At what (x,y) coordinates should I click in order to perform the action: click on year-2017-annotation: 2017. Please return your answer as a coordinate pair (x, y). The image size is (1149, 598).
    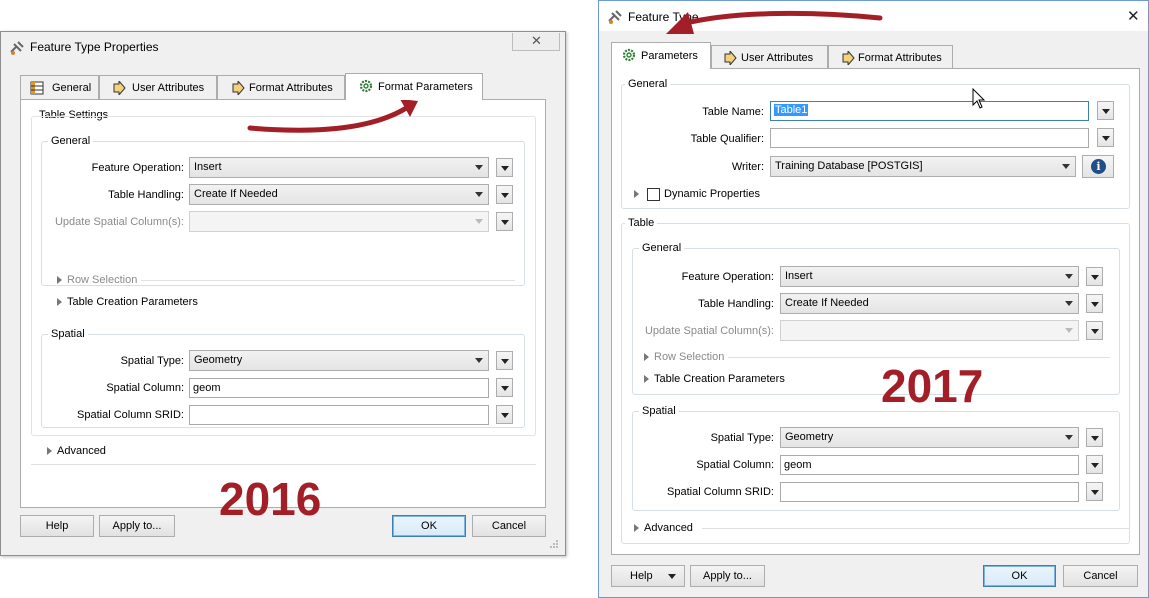
    Looking at the image, I should click on (932, 386).